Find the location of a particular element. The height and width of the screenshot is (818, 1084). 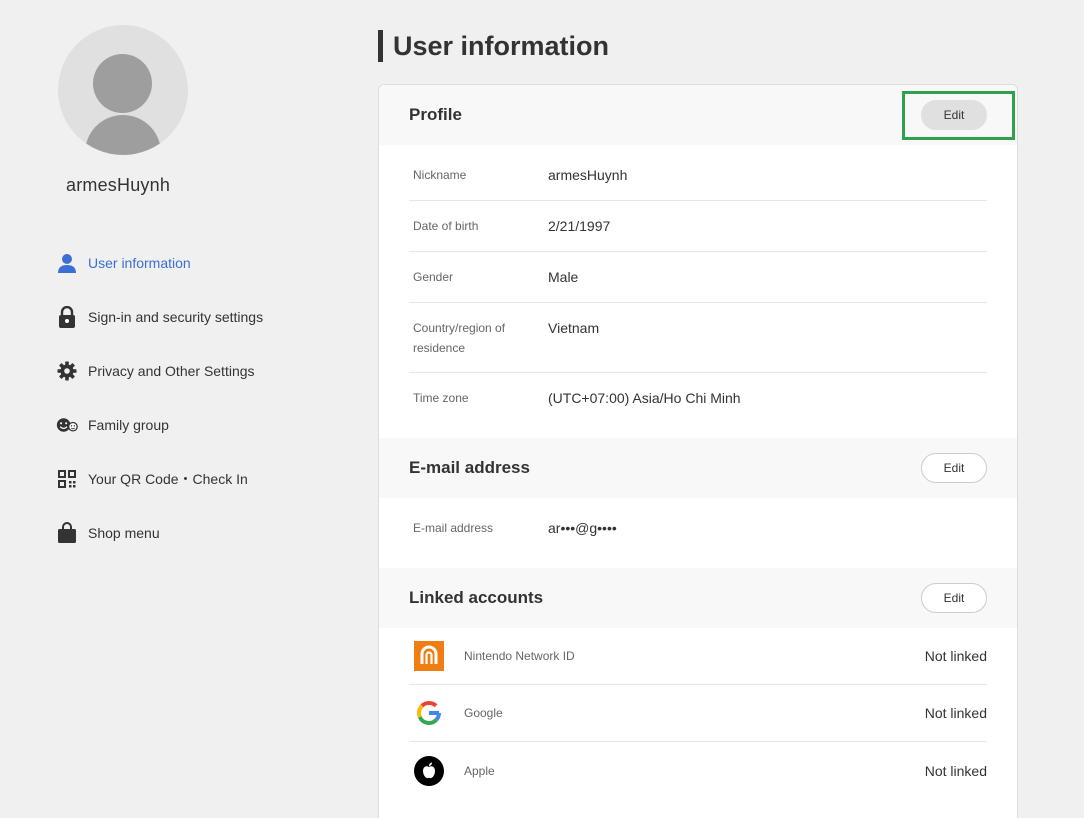

linked-accounts-section-header: Linked accounts Edit is located at coordinates (698, 598).